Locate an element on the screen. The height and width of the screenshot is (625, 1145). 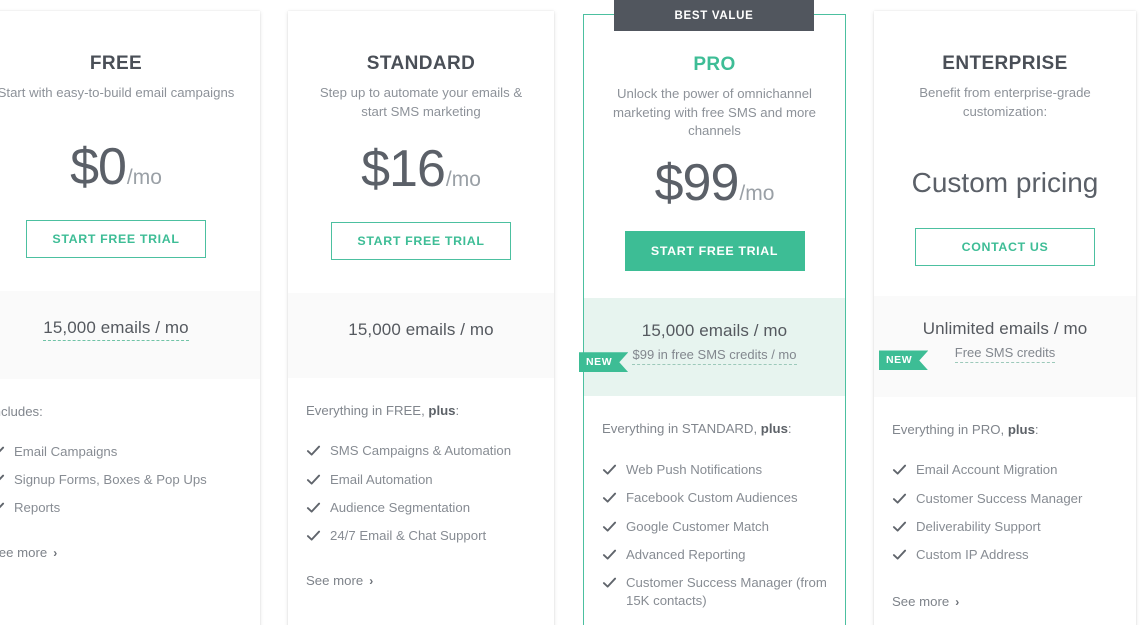
list-item: Facebook Custom Audiences is located at coordinates (714, 498).